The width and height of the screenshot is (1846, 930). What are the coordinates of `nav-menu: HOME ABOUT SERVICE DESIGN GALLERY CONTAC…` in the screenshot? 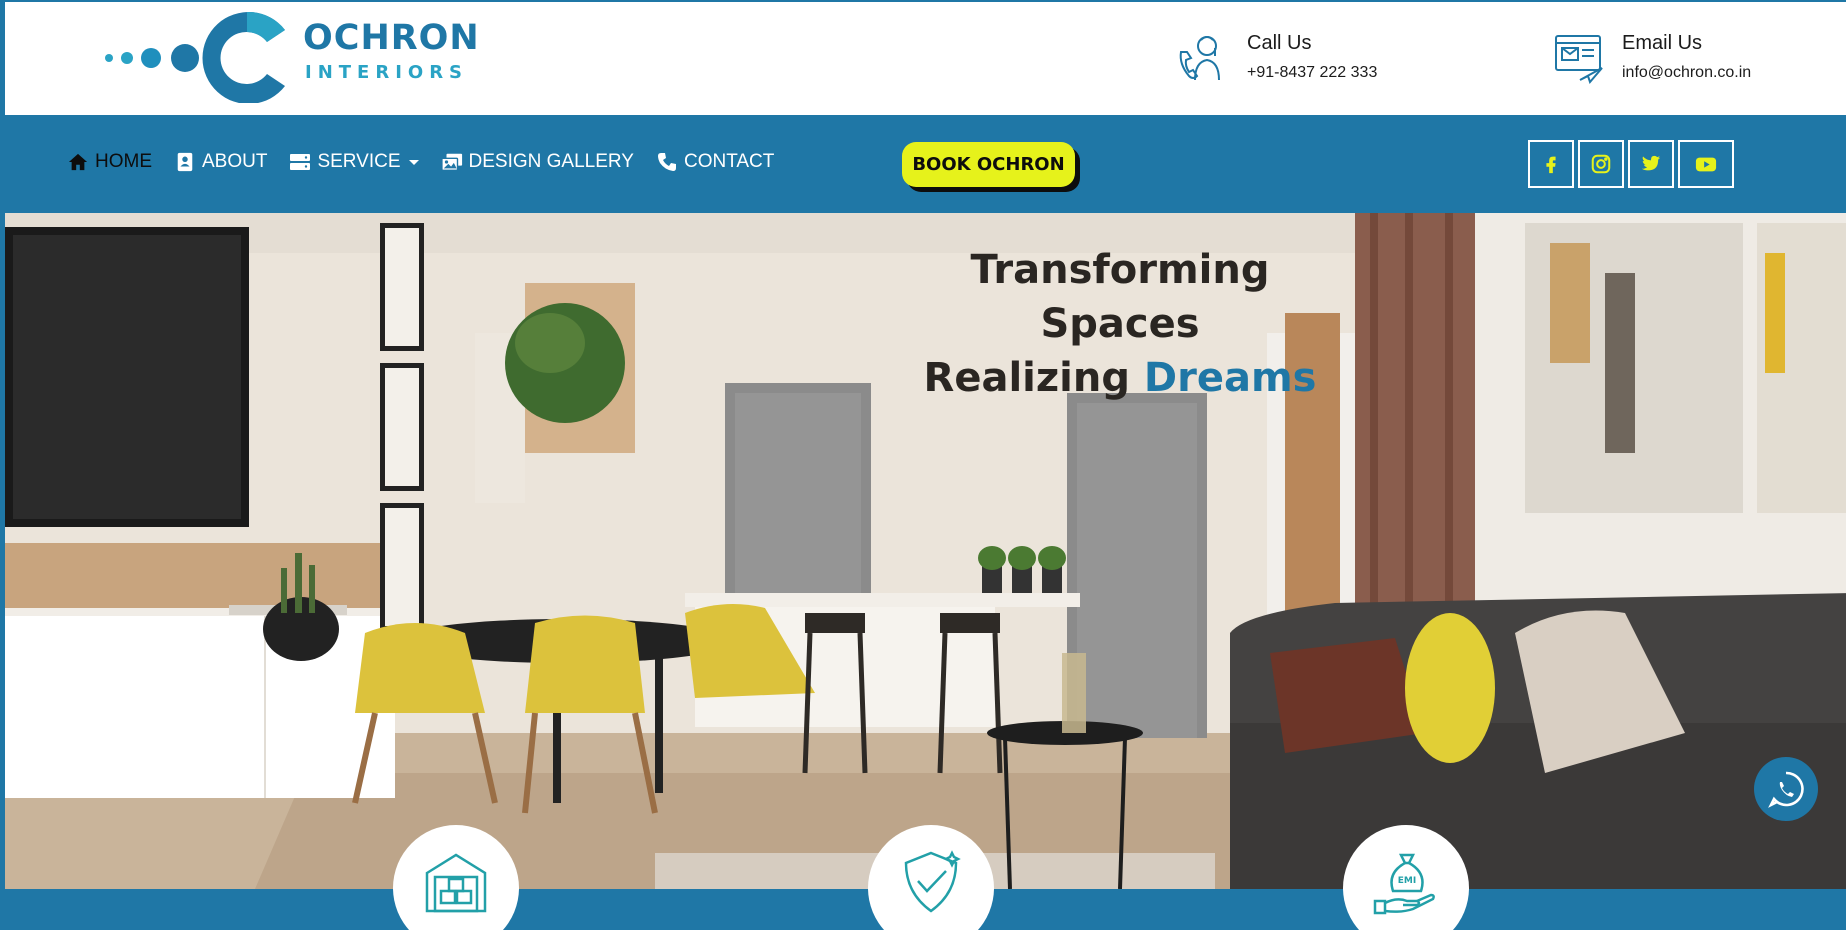 It's located at (420, 162).